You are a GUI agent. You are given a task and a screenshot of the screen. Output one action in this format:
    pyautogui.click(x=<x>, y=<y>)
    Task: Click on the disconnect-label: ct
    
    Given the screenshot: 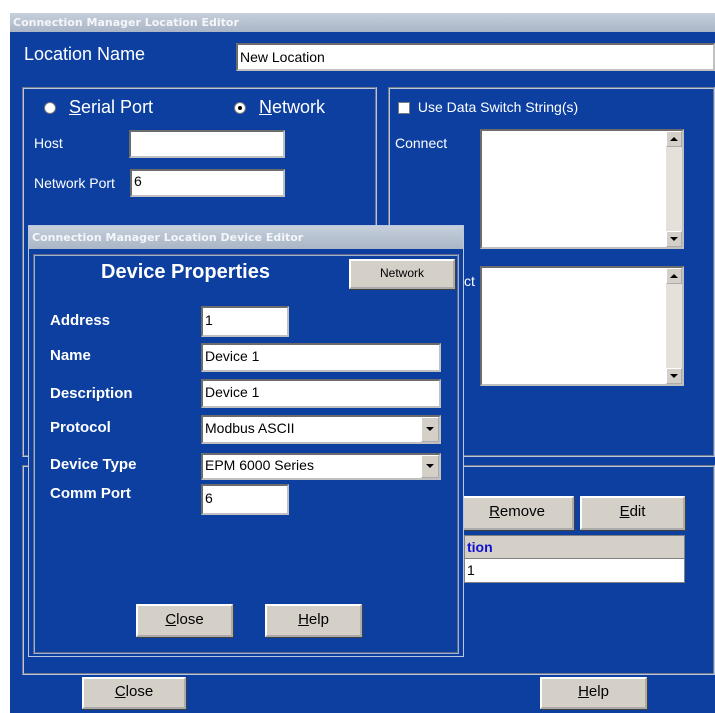 What is the action you would take?
    pyautogui.click(x=469, y=281)
    